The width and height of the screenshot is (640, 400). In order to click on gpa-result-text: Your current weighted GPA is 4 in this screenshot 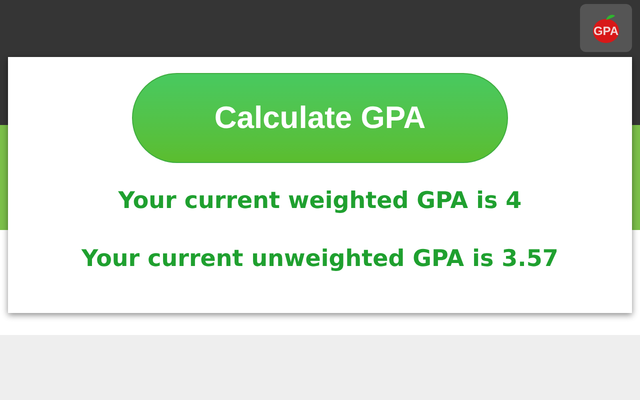, I will do `click(320, 201)`.